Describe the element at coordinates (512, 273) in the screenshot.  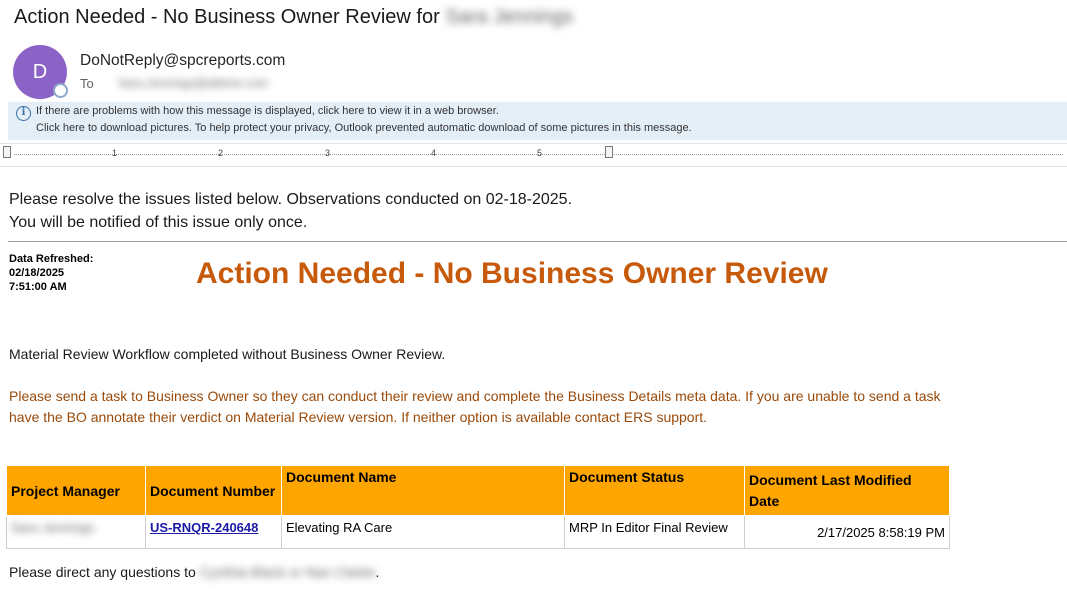
I see `report-title: Action Needed - No Business Owner Review` at that location.